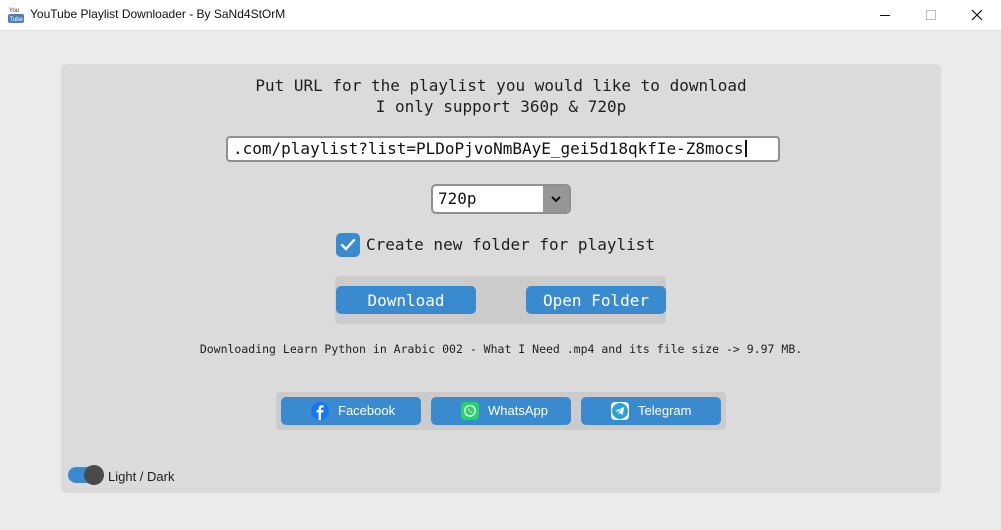  I want to click on quality-dropdown-button, so click(556, 199).